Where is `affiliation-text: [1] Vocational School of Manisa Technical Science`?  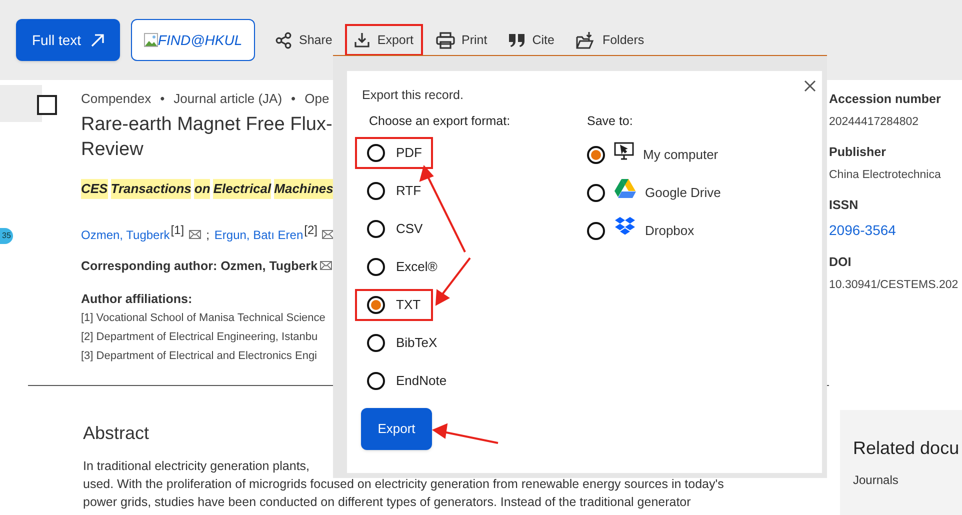
affiliation-text: [1] Vocational School of Manisa Technical Science is located at coordinates (203, 318).